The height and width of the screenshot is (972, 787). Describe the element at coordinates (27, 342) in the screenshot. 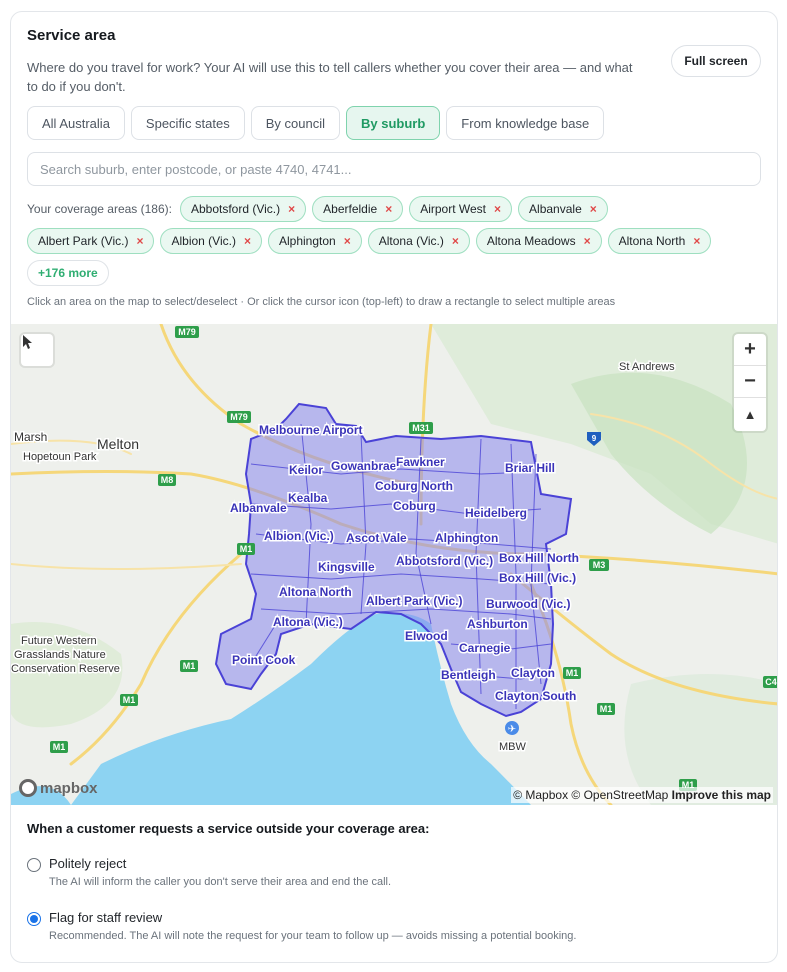

I see `cursor-icon` at that location.